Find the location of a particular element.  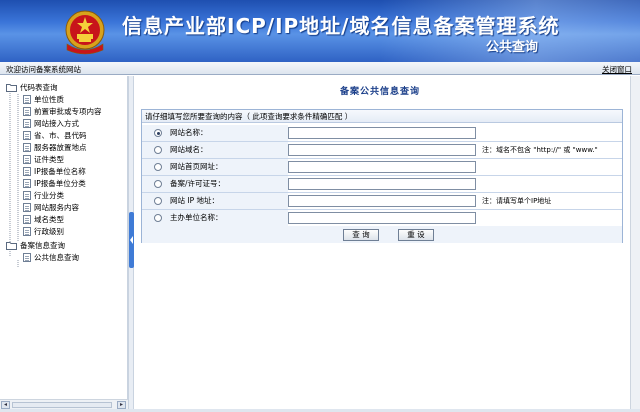

panel-splitter is located at coordinates (131, 242).